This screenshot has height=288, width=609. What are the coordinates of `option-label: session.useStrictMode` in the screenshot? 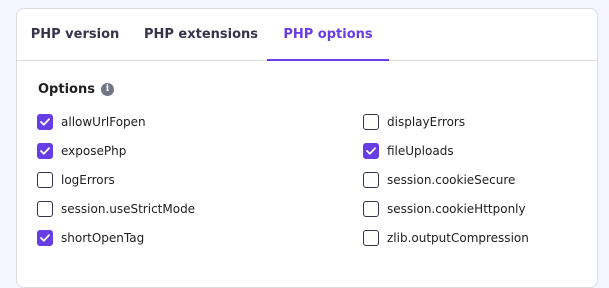 It's located at (128, 209).